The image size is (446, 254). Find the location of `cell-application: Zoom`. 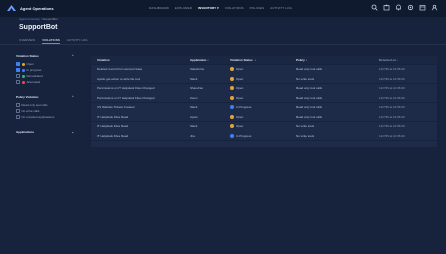

cell-application: Zoom is located at coordinates (194, 97).